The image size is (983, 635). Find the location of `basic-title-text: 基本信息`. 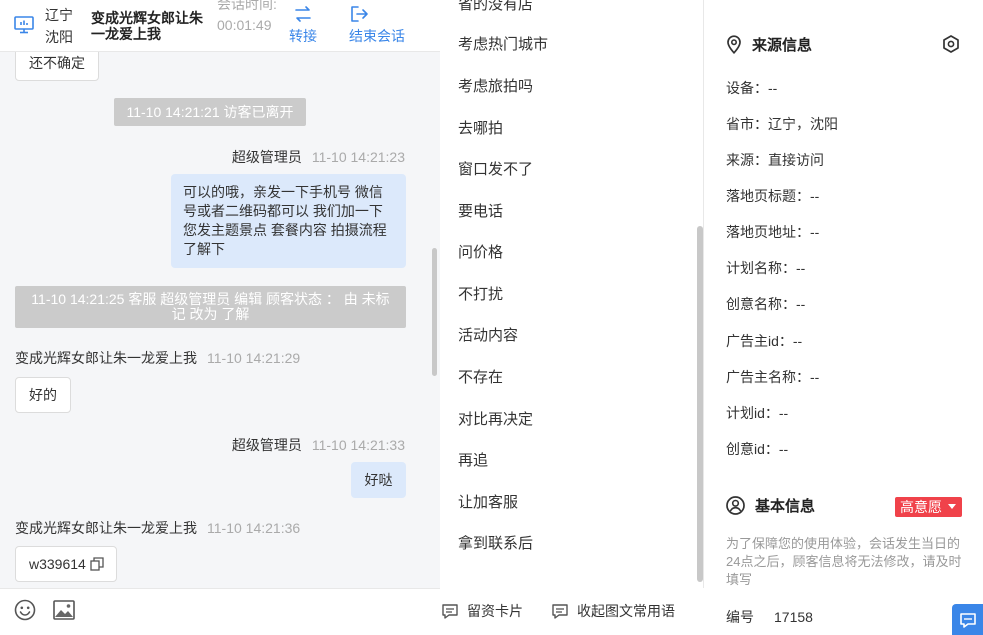

basic-title-text: 基本信息 is located at coordinates (785, 506).